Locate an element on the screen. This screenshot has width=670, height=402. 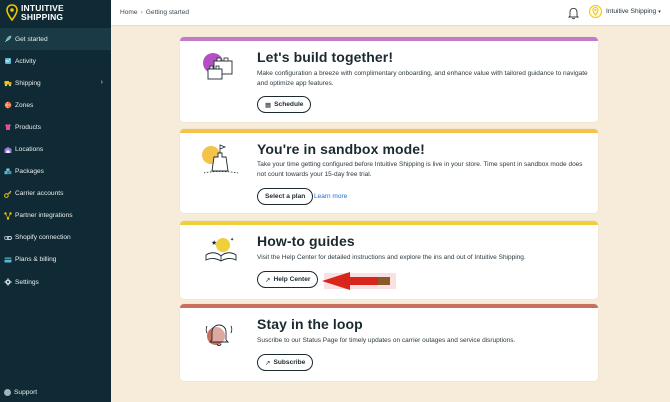
sidebar-item-label: Zones is located at coordinates (24, 105).